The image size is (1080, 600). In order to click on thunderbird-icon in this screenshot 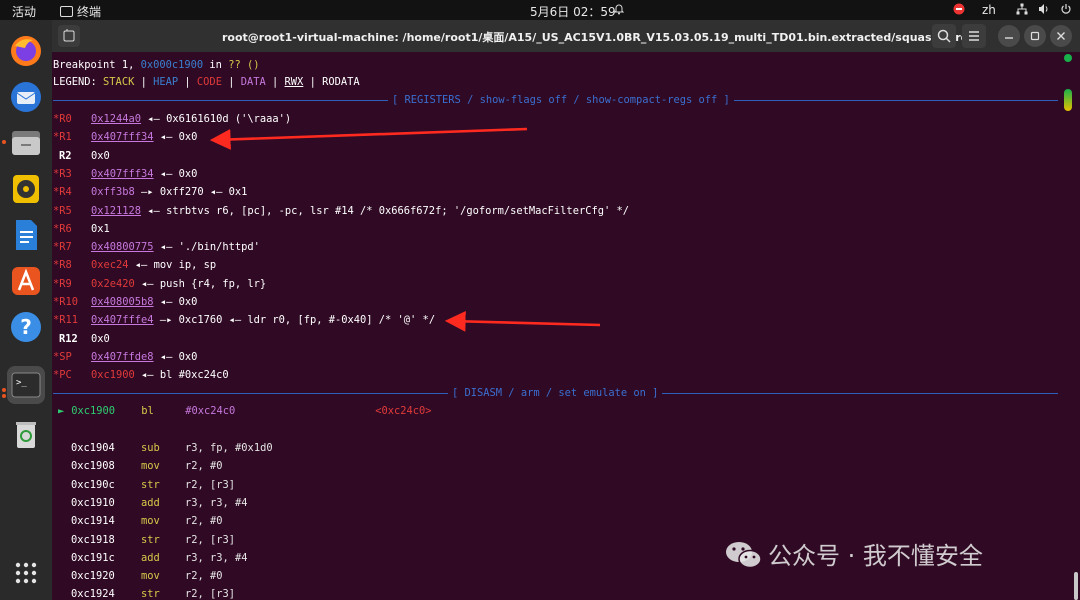, I will do `click(26, 97)`.